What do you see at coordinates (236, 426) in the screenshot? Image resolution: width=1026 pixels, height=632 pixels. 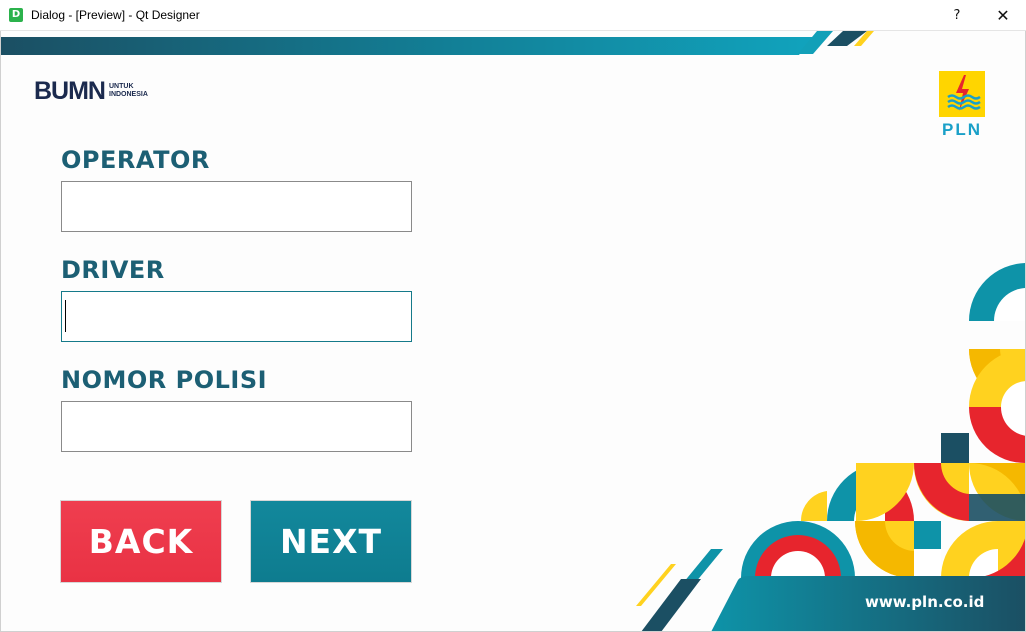 I see `nomor-polisi-input` at bounding box center [236, 426].